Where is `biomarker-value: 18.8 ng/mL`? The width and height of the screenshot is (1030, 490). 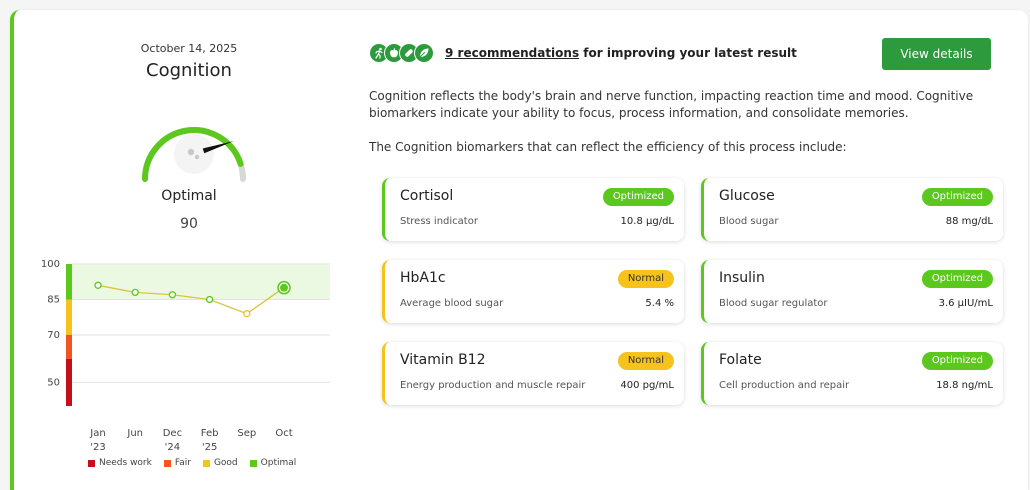
biomarker-value: 18.8 ng/mL is located at coordinates (964, 385).